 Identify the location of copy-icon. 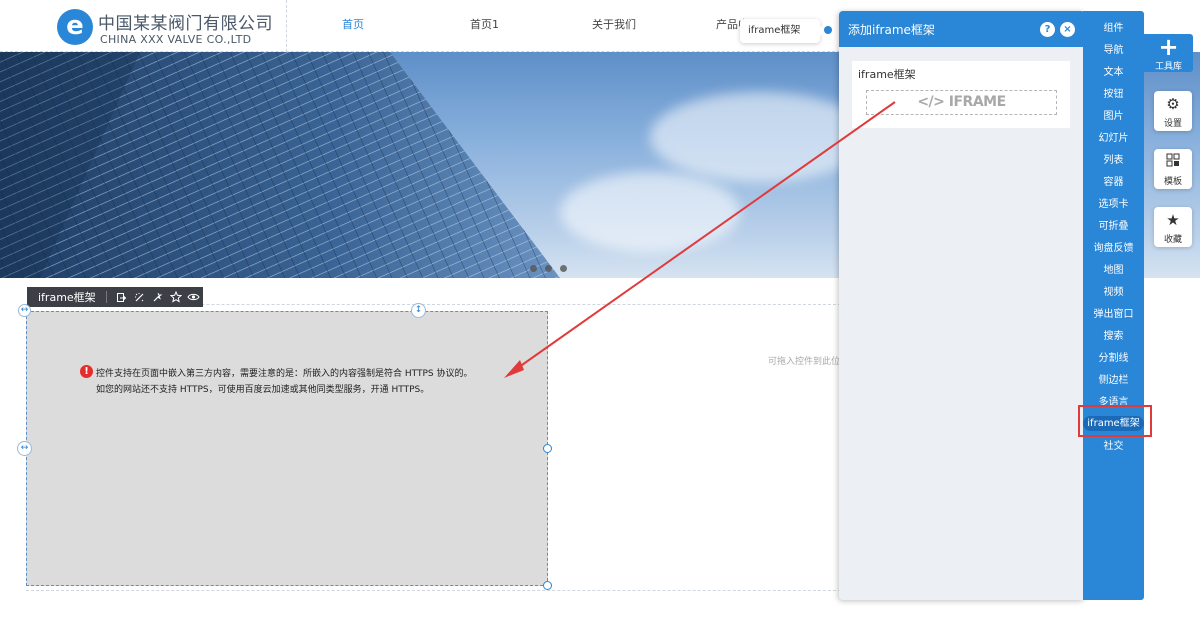
(122, 297).